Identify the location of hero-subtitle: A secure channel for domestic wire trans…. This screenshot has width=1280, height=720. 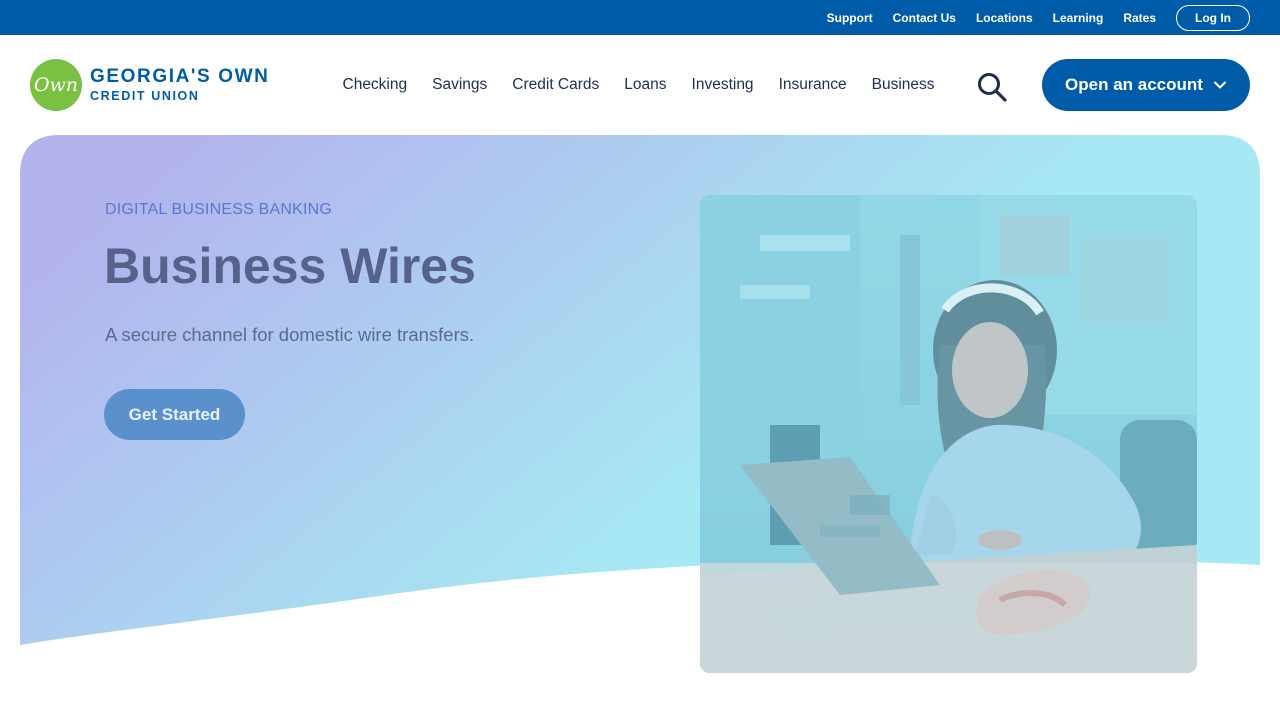
(290, 334).